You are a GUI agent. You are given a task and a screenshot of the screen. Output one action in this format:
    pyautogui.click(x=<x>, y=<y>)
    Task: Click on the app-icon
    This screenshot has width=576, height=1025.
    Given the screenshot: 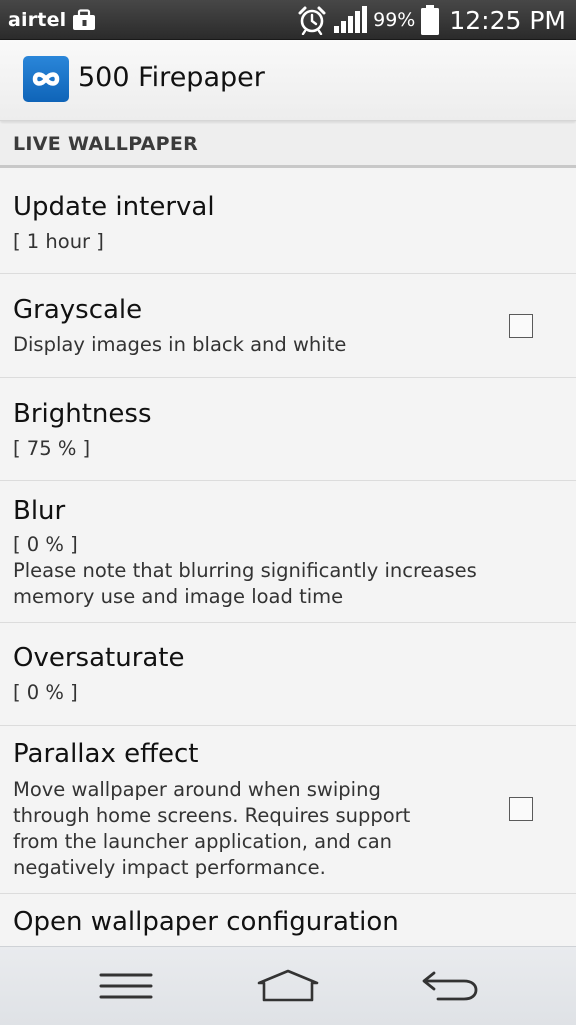 What is the action you would take?
    pyautogui.click(x=46, y=79)
    